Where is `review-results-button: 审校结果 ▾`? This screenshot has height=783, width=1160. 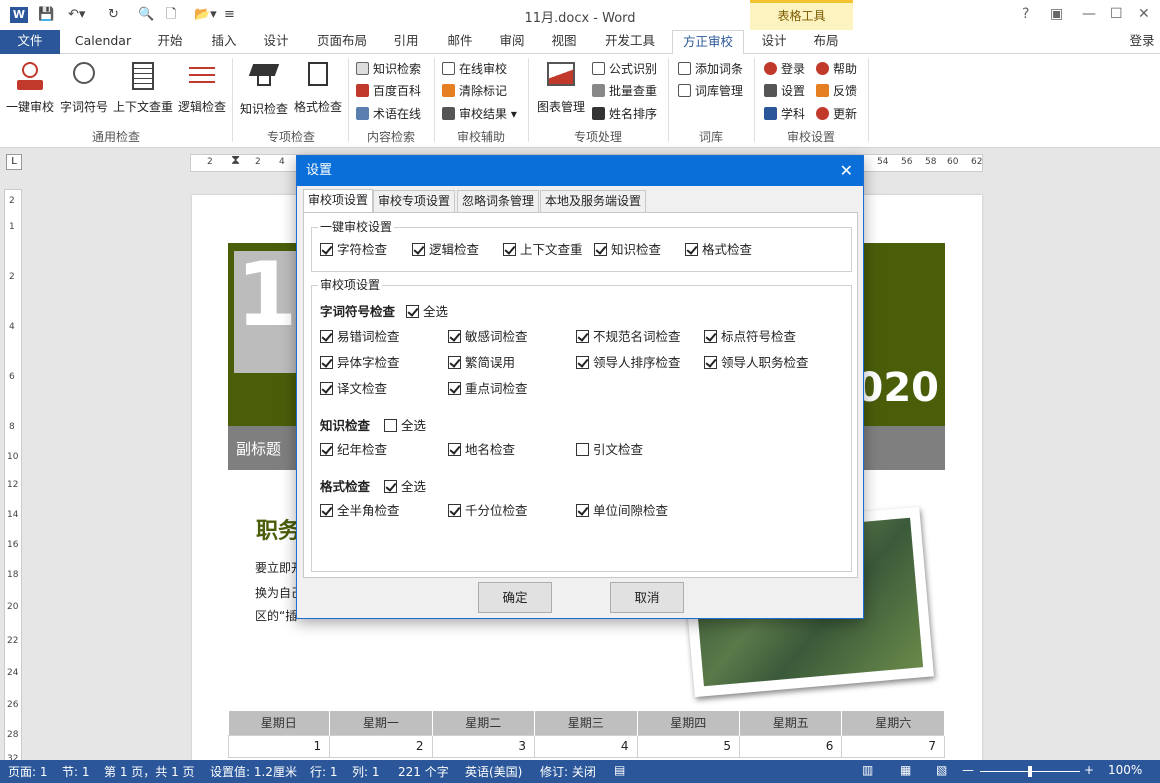 review-results-button: 审校结果 ▾ is located at coordinates (479, 114).